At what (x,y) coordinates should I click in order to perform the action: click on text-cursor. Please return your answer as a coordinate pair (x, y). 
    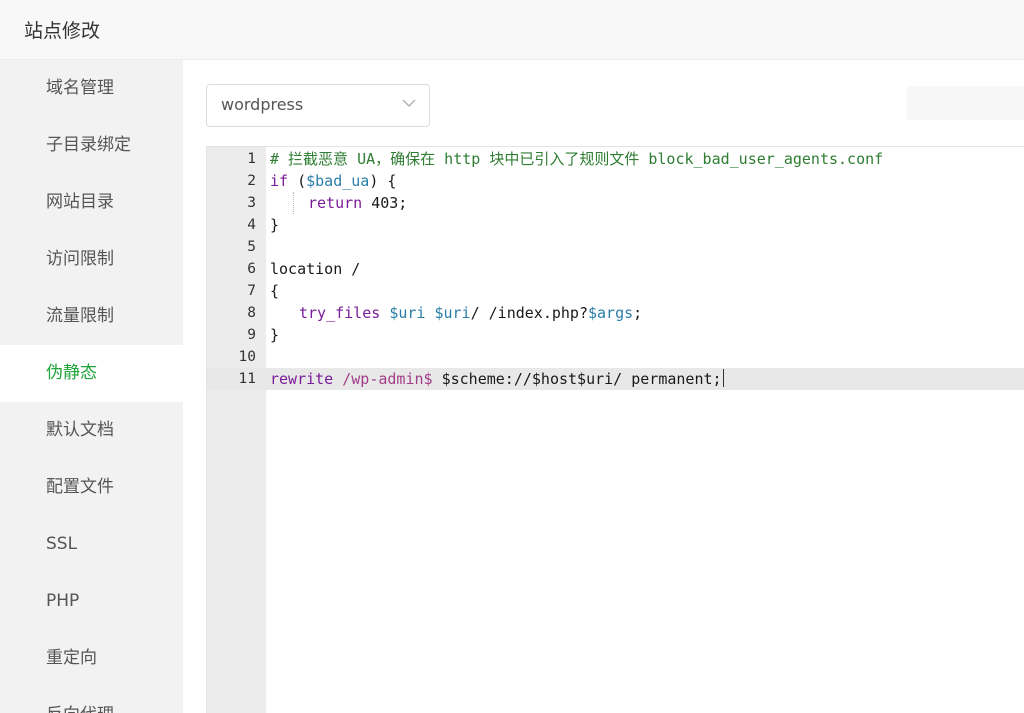
    Looking at the image, I should click on (723, 378).